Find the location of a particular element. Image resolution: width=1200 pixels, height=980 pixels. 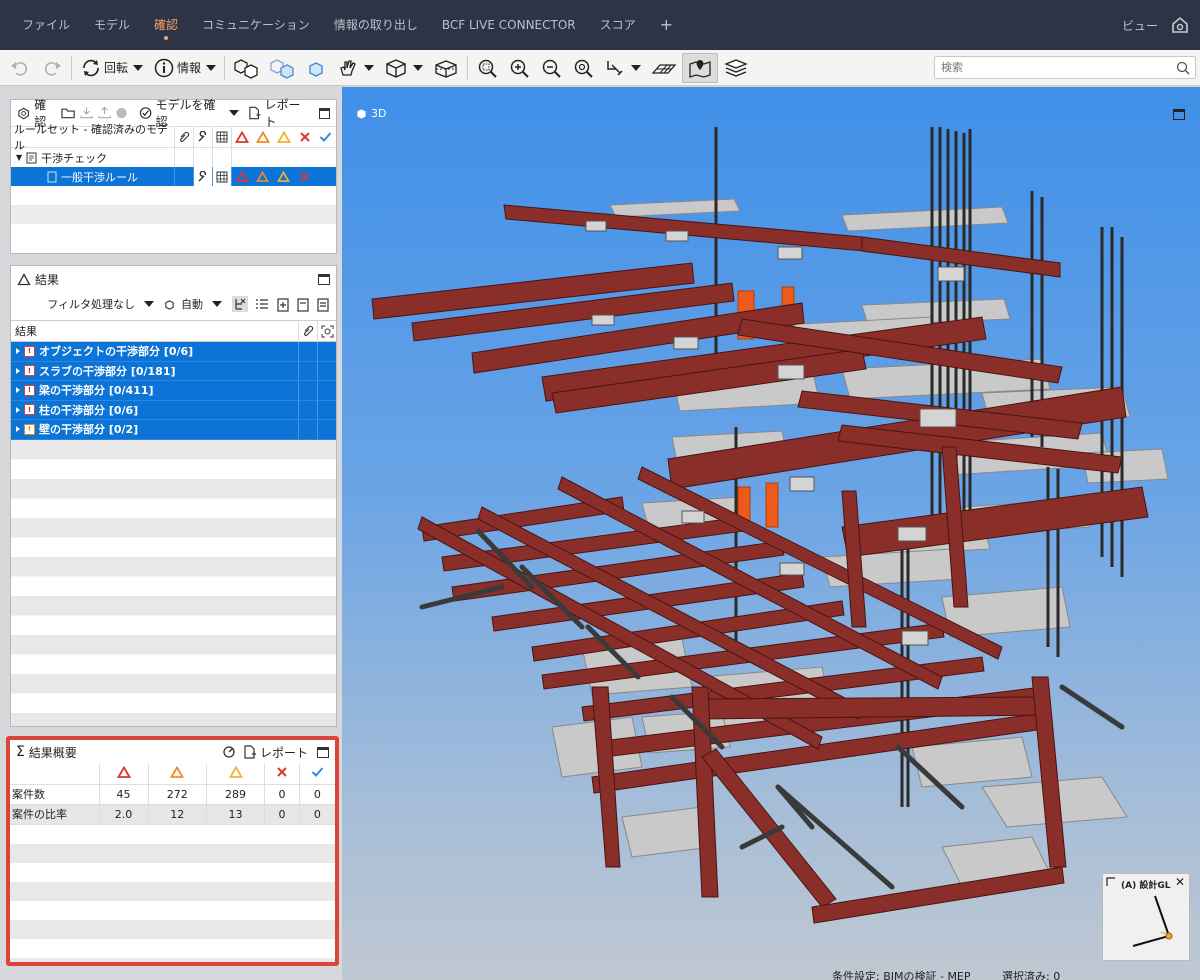

result-row-wall-clash: ! 壁の干渉部分 [0/2] is located at coordinates (173, 429).